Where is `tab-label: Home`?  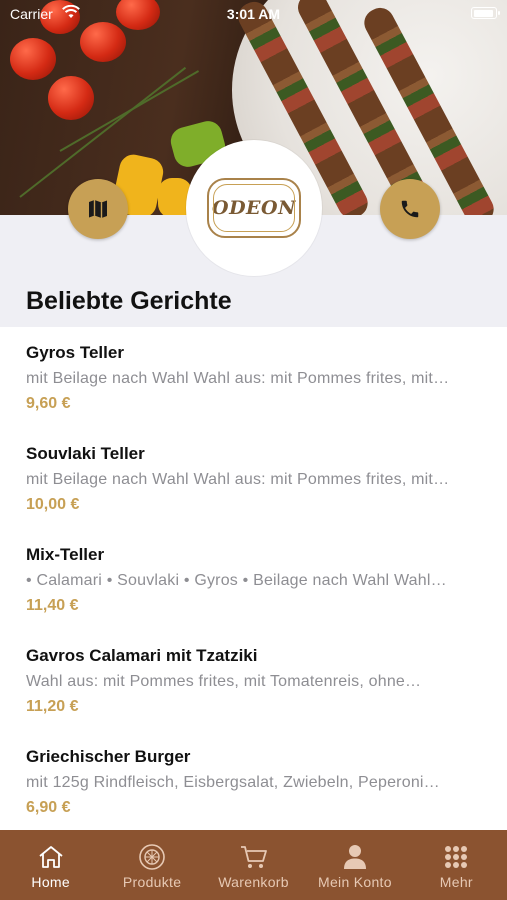 tab-label: Home is located at coordinates (50, 882).